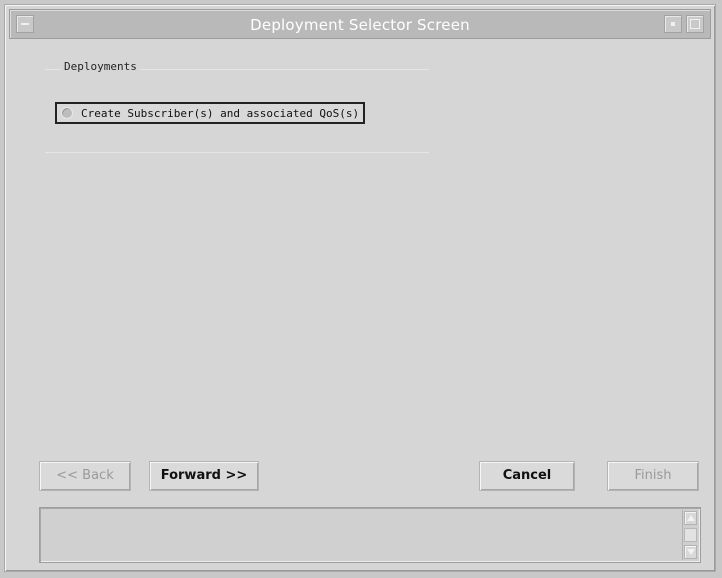 This screenshot has height=578, width=722. What do you see at coordinates (67, 113) in the screenshot?
I see `radio-button-icon` at bounding box center [67, 113].